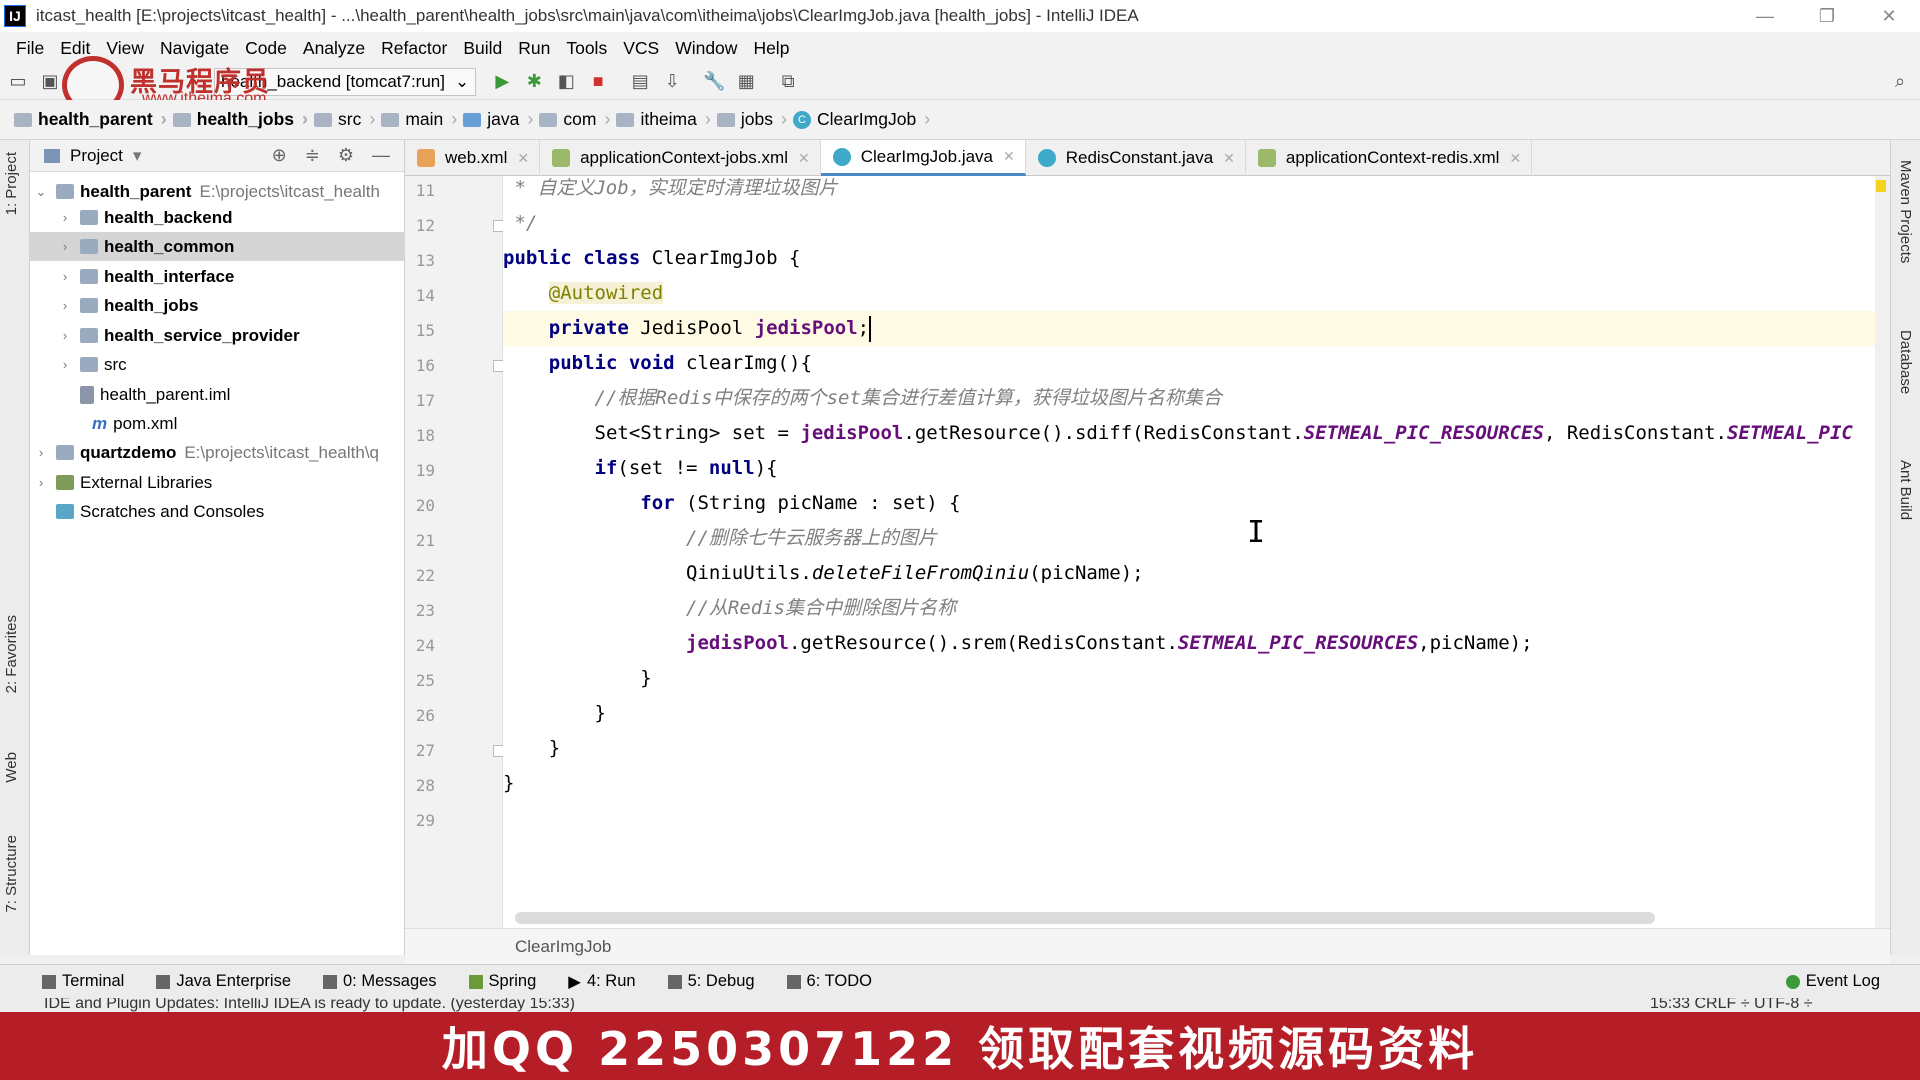 This screenshot has height=1080, width=1920. I want to click on gear-icon: ⚙, so click(346, 155).